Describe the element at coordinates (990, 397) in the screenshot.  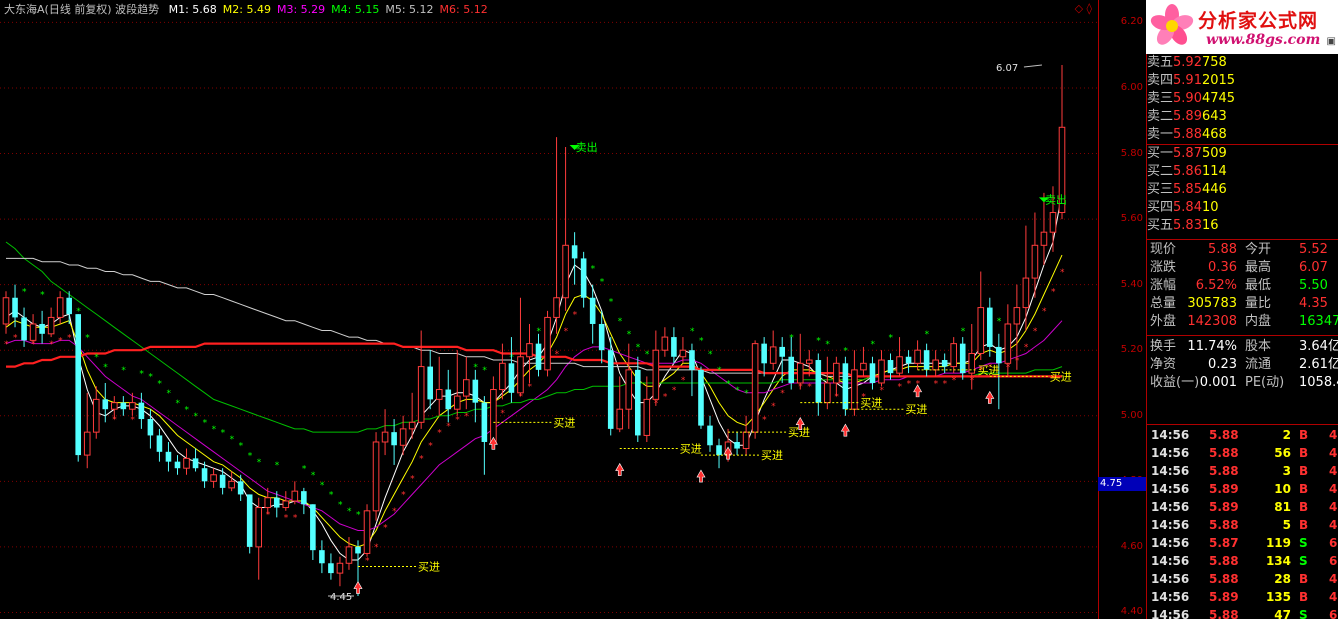
I see `buy-arrow-icon` at that location.